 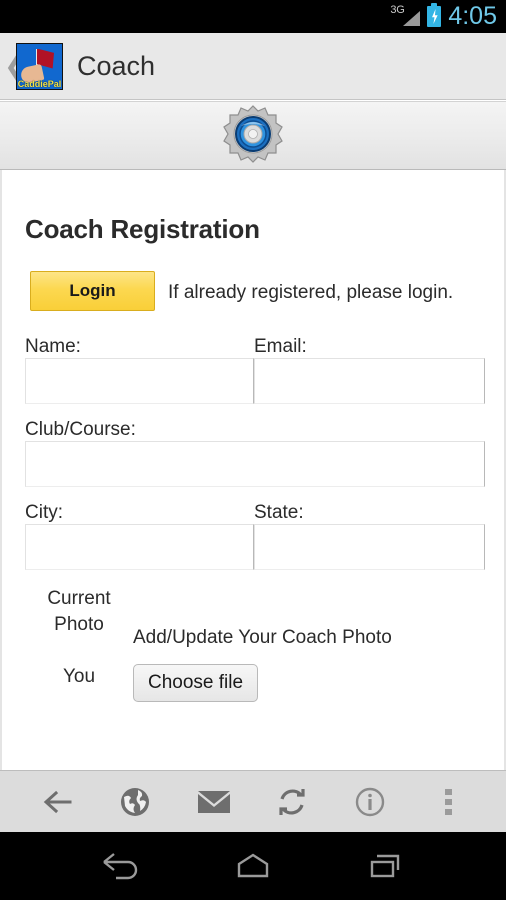 I want to click on mail-icon, so click(x=214, y=802).